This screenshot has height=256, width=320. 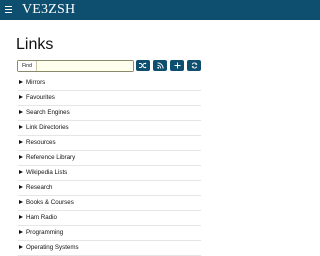 What do you see at coordinates (109, 113) in the screenshot?
I see `link-category-search-engines: Search Engines` at bounding box center [109, 113].